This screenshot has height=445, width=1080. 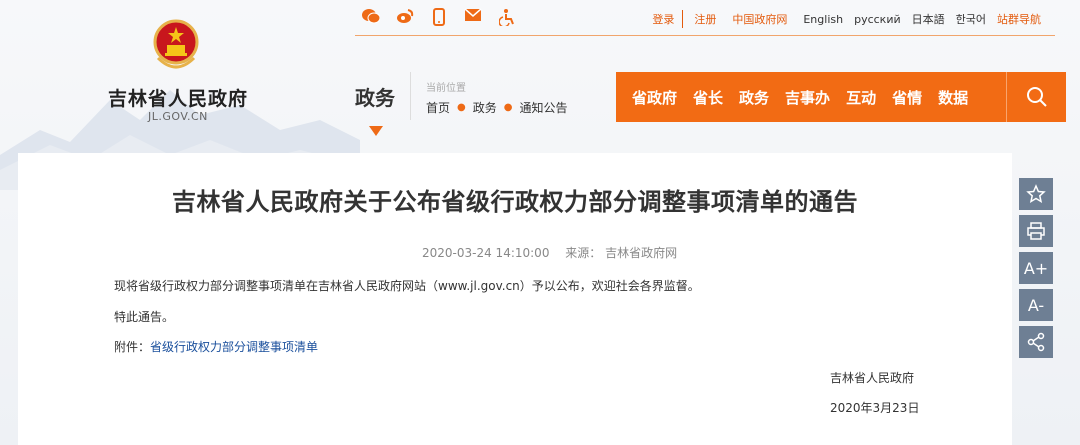 I want to click on attachment-label: 附件：, so click(x=132, y=347).